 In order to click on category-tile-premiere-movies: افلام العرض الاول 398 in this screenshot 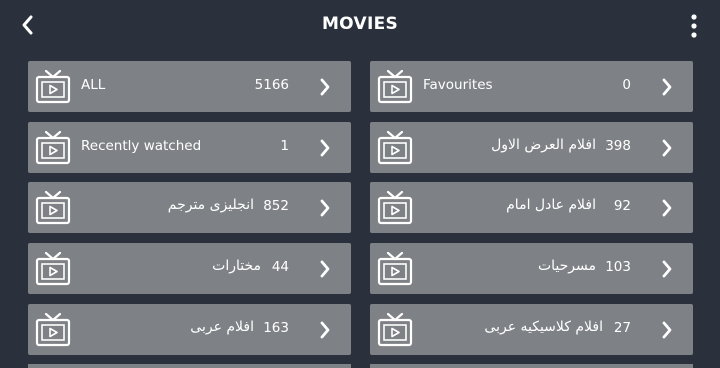, I will do `click(531, 147)`.